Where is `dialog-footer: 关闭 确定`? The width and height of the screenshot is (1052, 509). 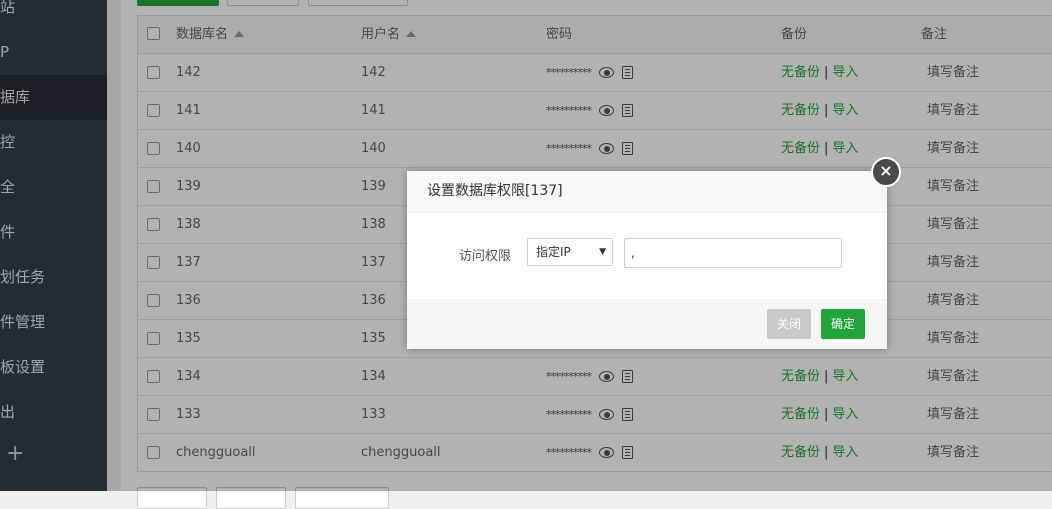
dialog-footer: 关闭 确定 is located at coordinates (647, 324).